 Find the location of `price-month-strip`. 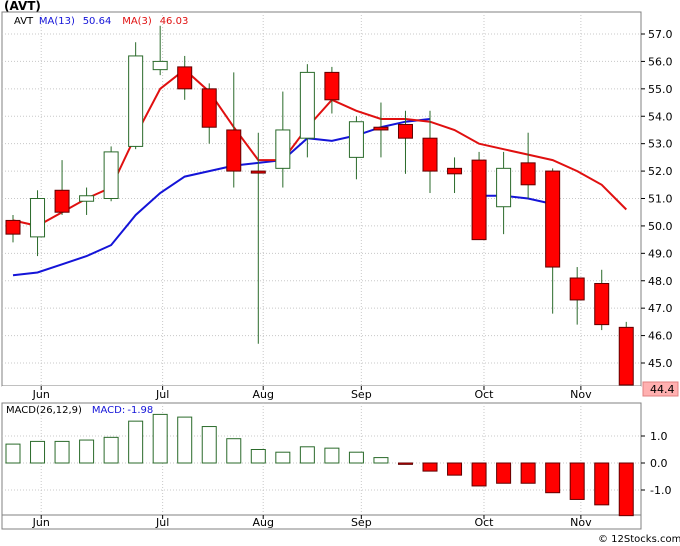

price-month-strip is located at coordinates (321, 393).